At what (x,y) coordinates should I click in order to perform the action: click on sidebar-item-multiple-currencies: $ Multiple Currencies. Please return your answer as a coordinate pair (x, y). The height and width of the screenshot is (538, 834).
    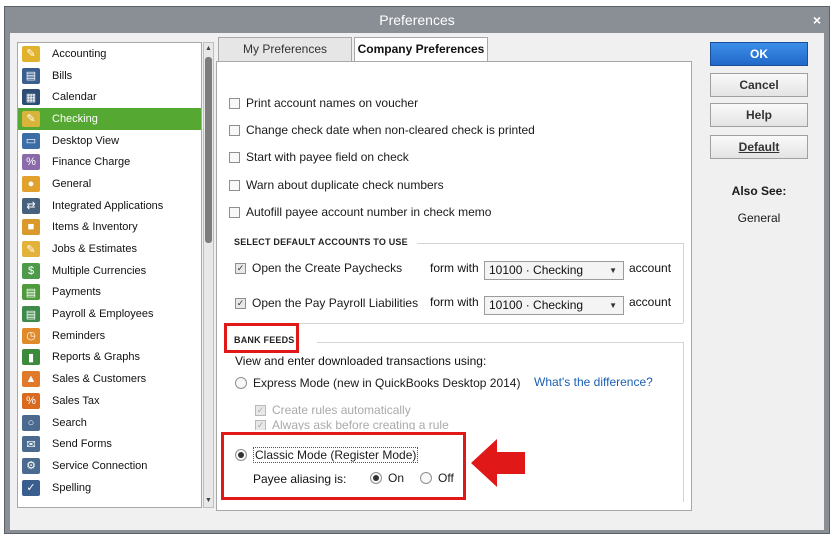
    Looking at the image, I should click on (109, 271).